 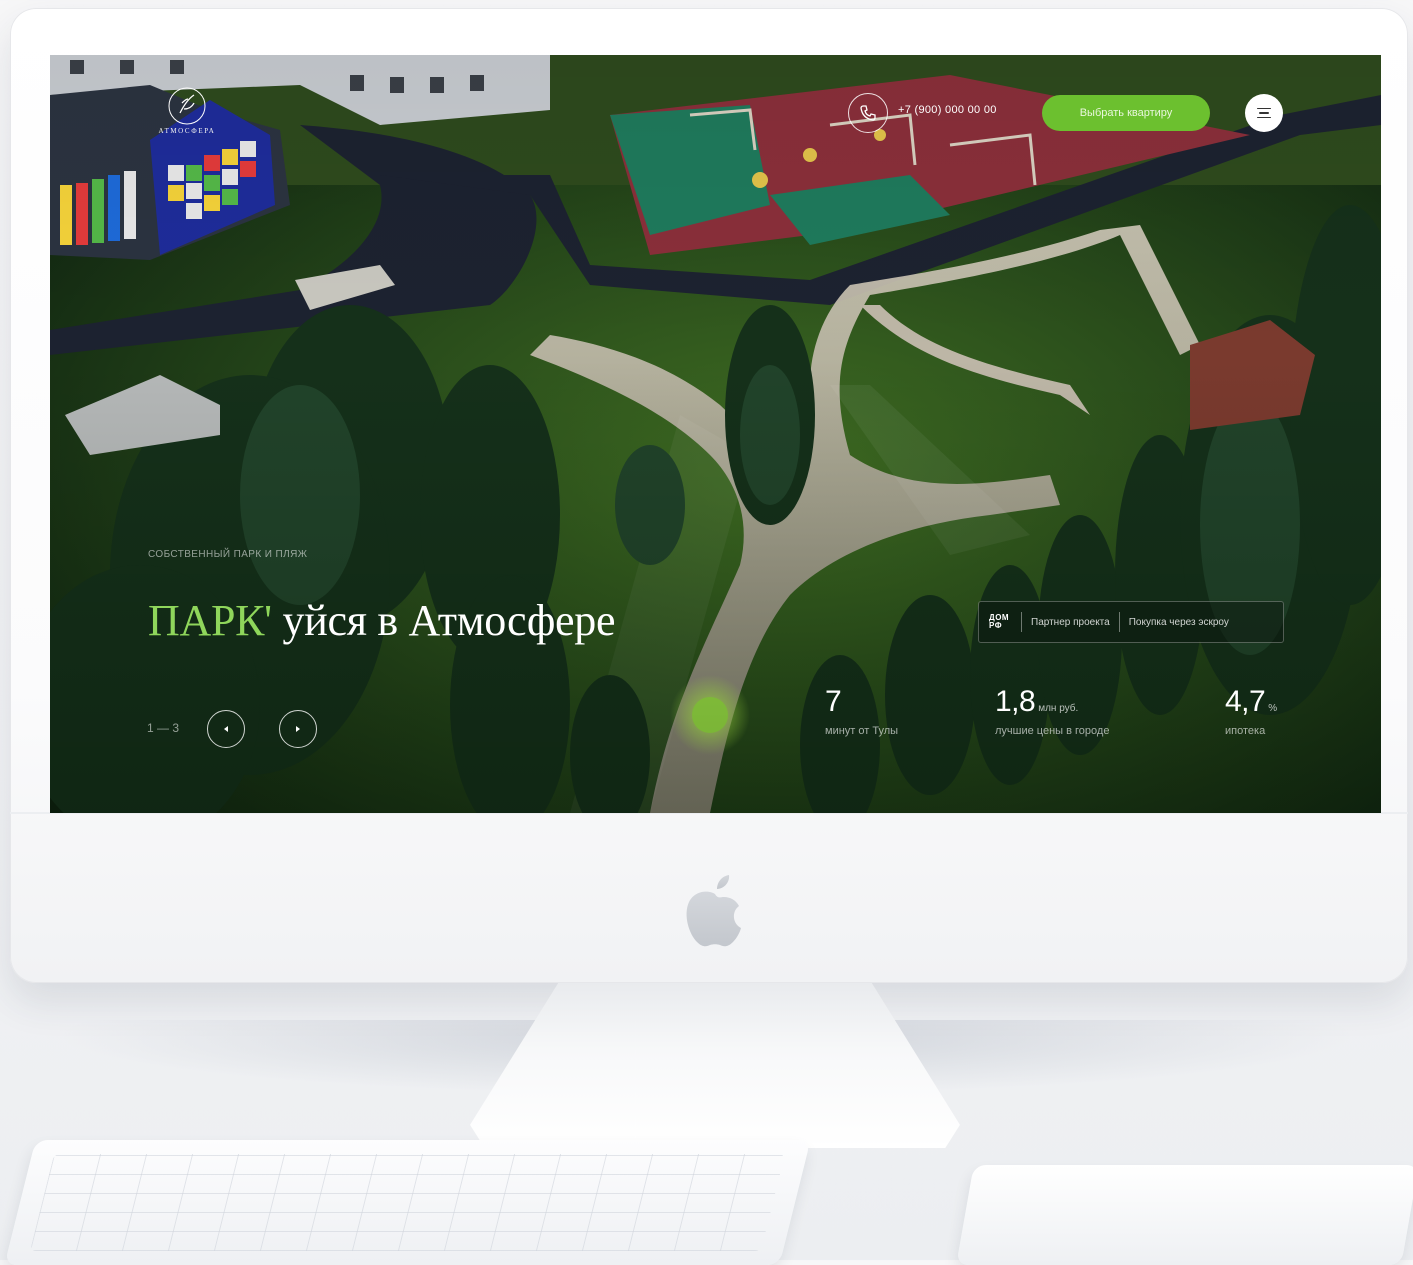 What do you see at coordinates (862, 731) in the screenshot?
I see `stat-caption: минут от Тулы` at bounding box center [862, 731].